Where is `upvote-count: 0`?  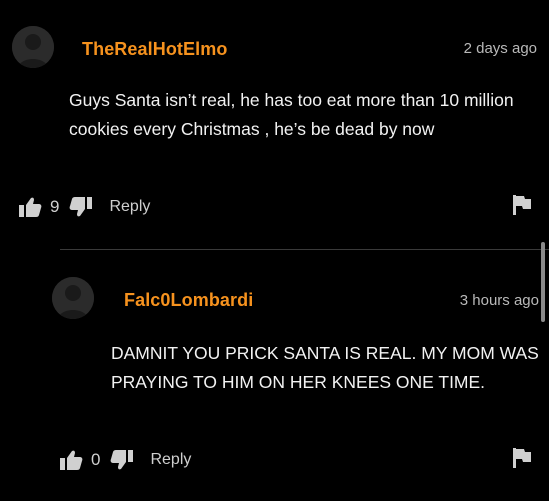
upvote-count: 0 is located at coordinates (96, 459).